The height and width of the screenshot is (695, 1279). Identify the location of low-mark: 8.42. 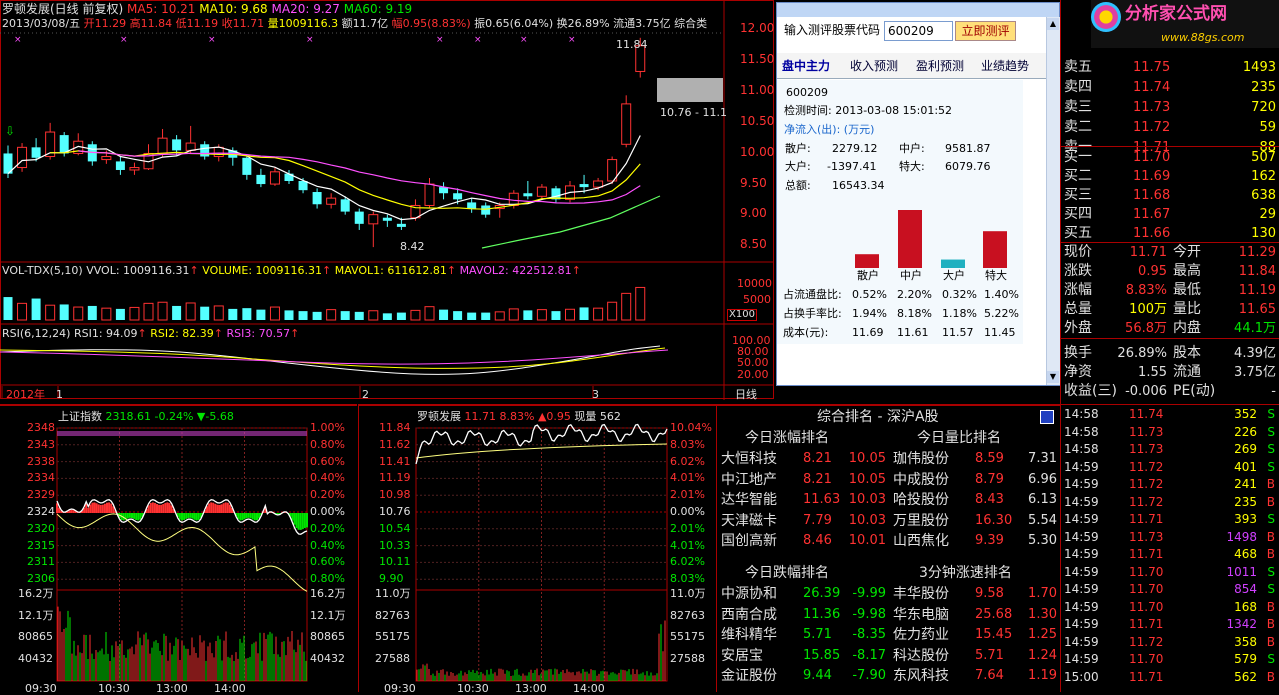
(412, 246).